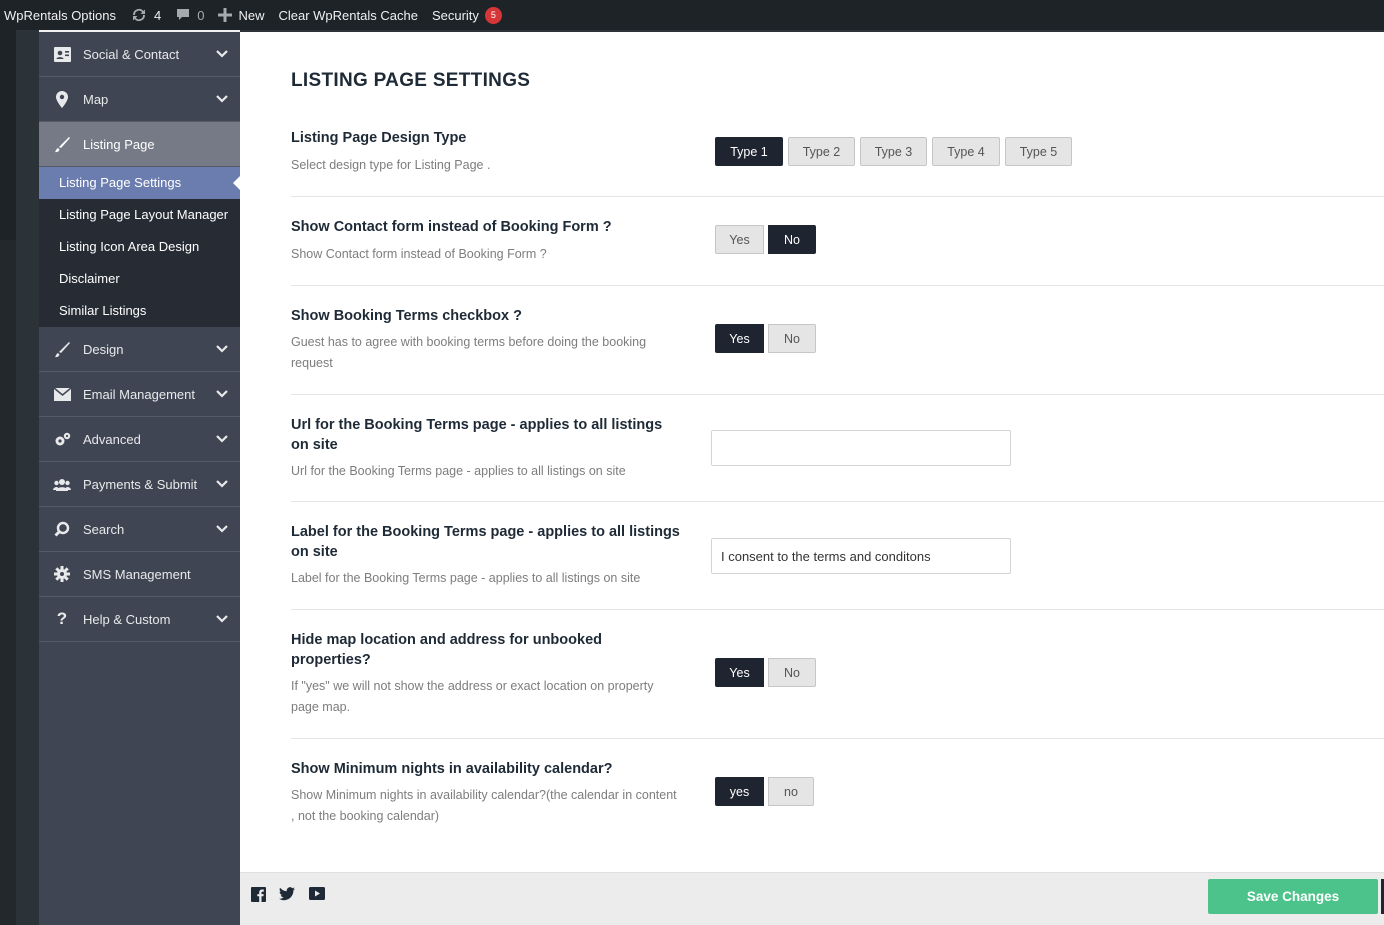 The image size is (1384, 925). I want to click on menu-strip, so click(27, 477).